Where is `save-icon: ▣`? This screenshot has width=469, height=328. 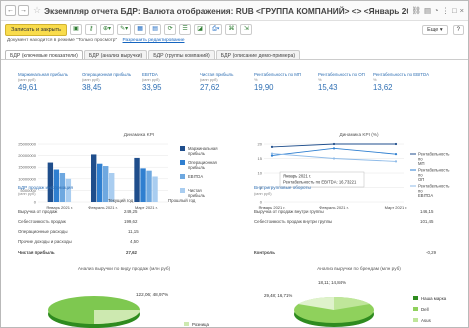
save-icon: ▣ is located at coordinates (76, 29).